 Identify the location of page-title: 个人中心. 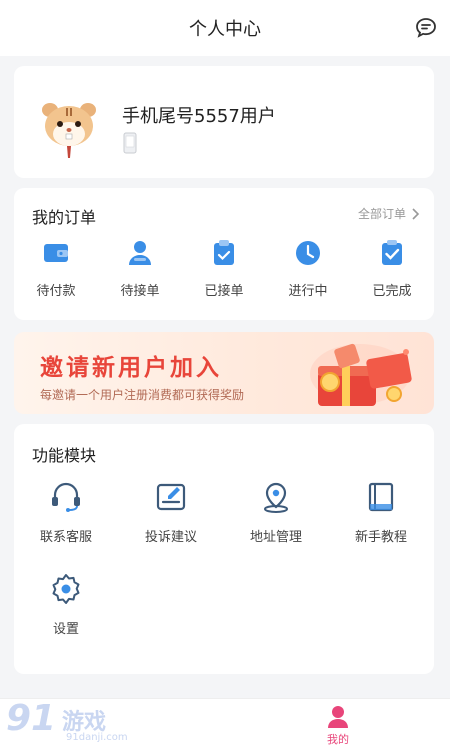
(225, 29).